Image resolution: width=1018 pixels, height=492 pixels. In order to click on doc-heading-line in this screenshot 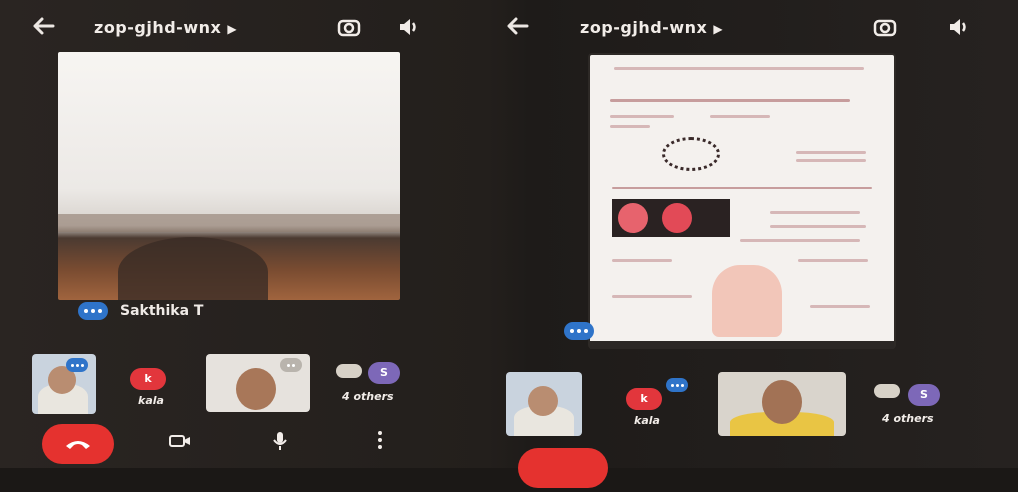, I will do `click(730, 100)`.